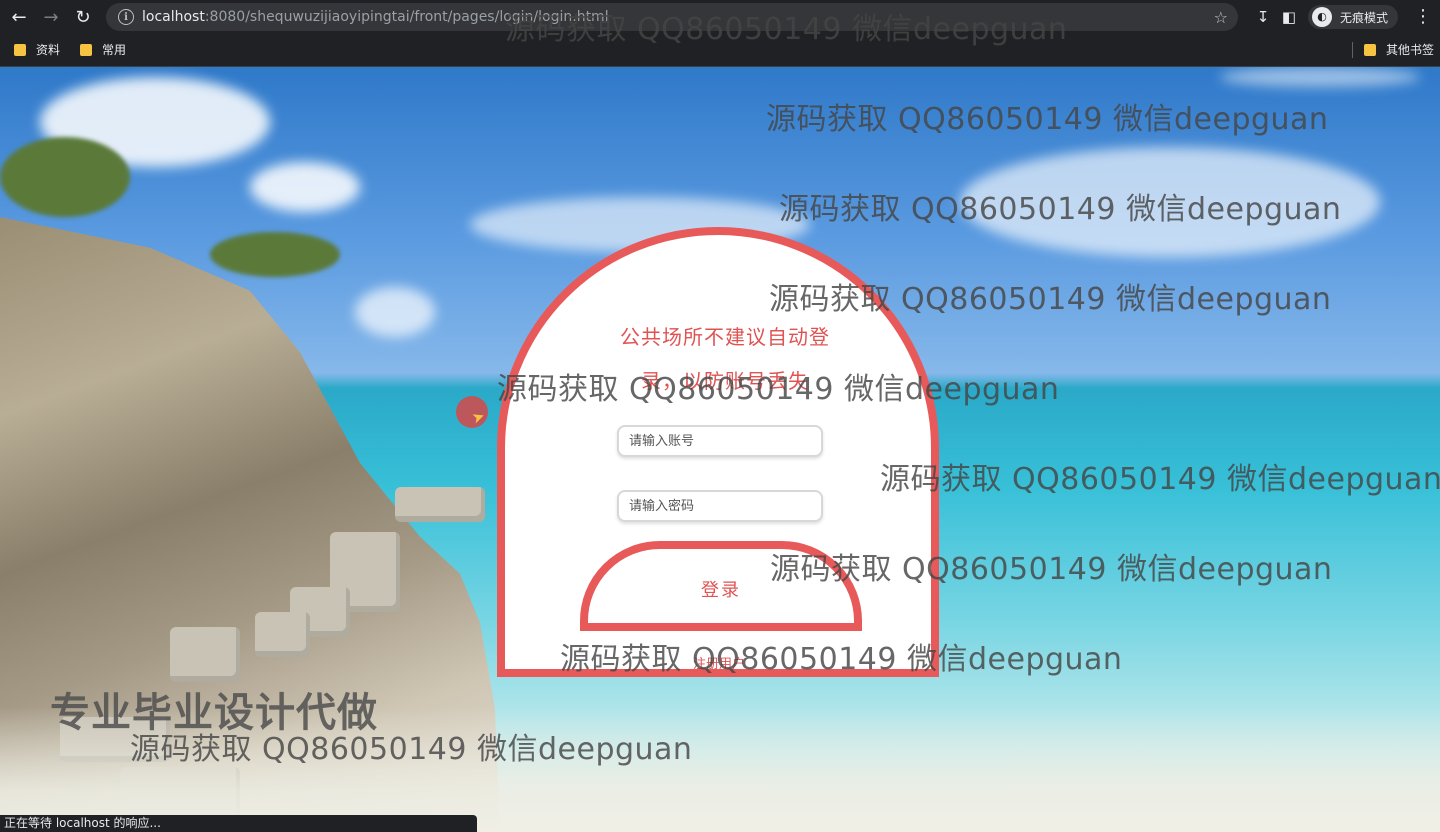 Image resolution: width=1440 pixels, height=832 pixels. I want to click on password-input, so click(720, 506).